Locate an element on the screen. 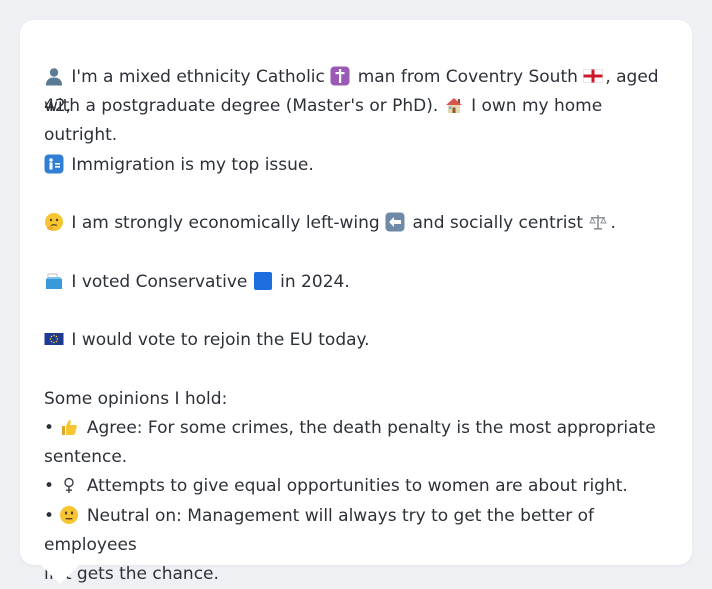 This screenshot has width=712, height=589. top-issue-line: Immigration is my top issue. is located at coordinates (356, 165).